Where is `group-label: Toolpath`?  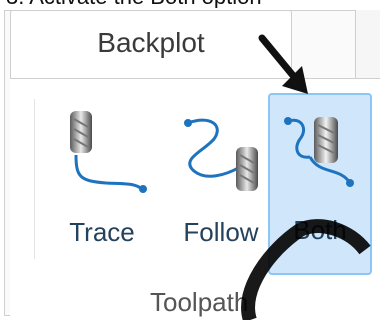
group-label: Toolpath is located at coordinates (199, 302).